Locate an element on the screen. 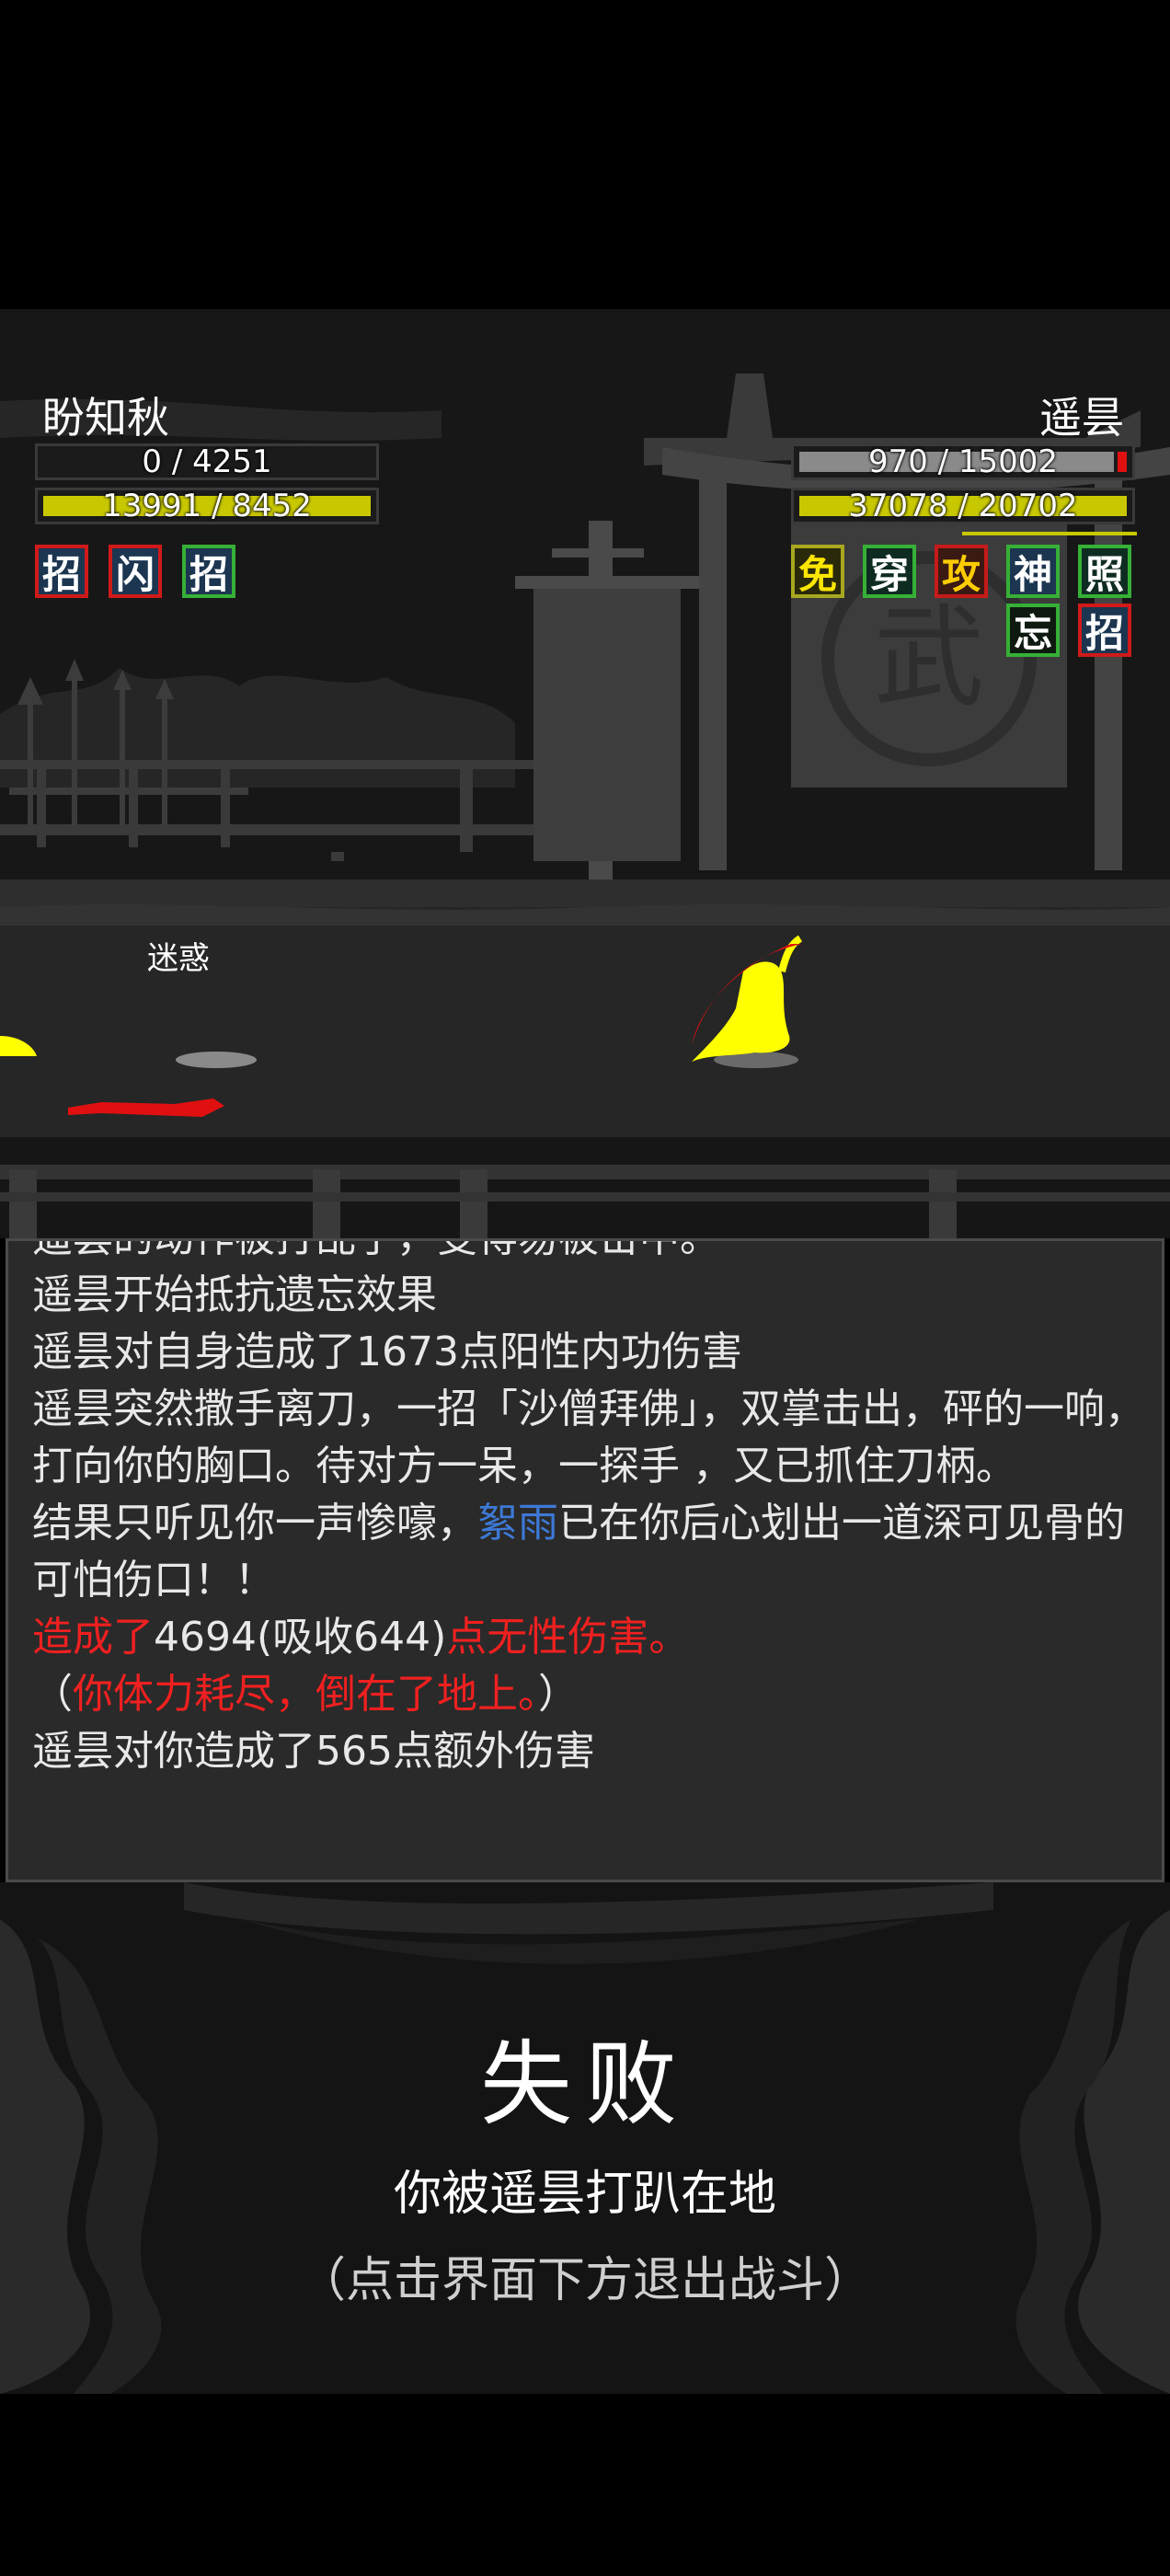 This screenshot has width=1170, height=2576. enemy-buff-tag: 招 is located at coordinates (1104, 630).